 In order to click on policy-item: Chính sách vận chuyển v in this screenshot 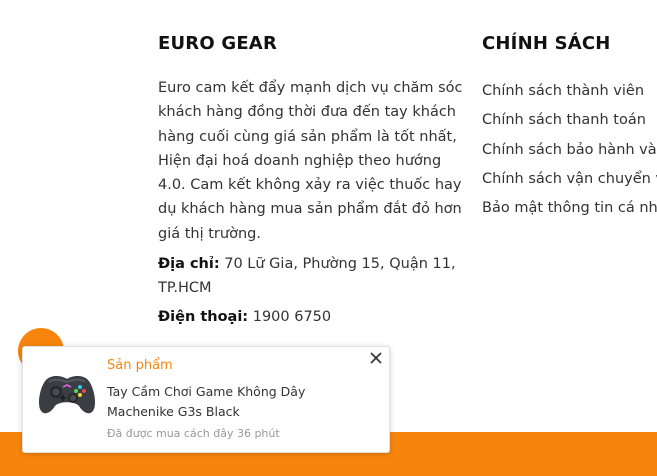, I will do `click(569, 179)`.